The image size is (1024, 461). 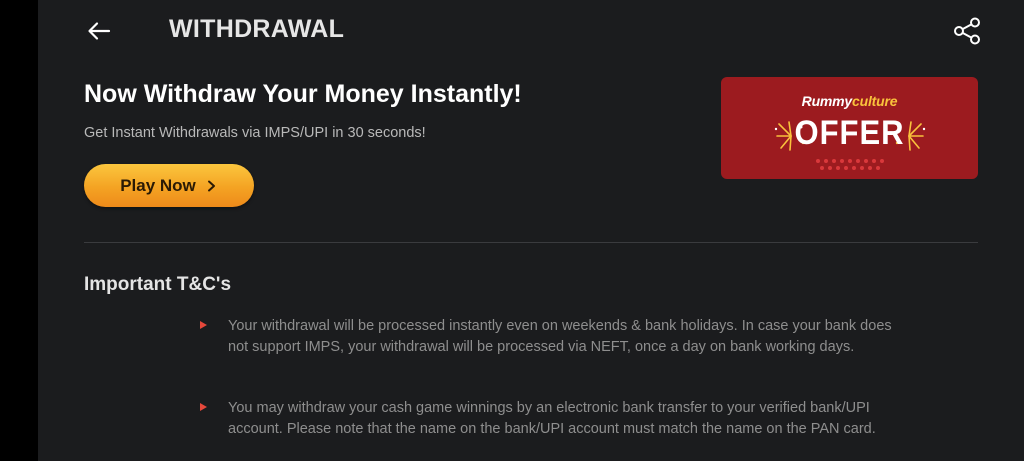 I want to click on offer-banner: Rummyculture OFFER, so click(x=849, y=128).